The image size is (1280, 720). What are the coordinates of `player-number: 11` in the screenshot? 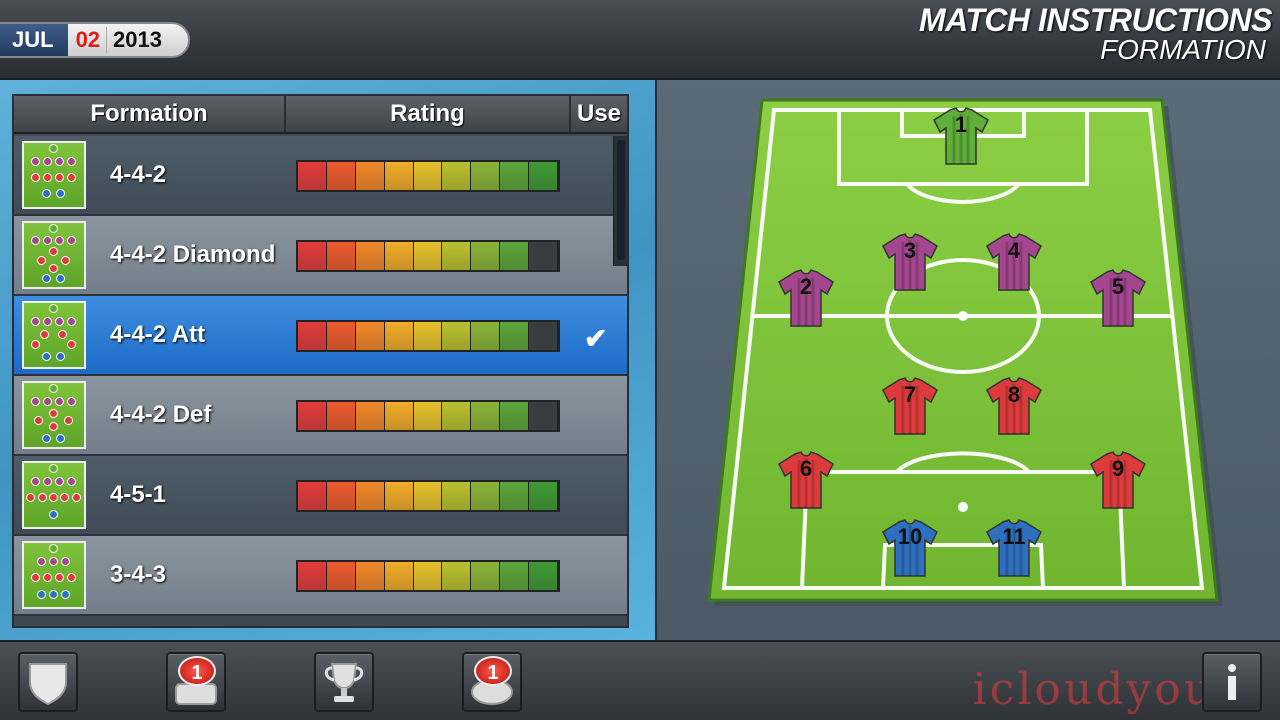 It's located at (1014, 536).